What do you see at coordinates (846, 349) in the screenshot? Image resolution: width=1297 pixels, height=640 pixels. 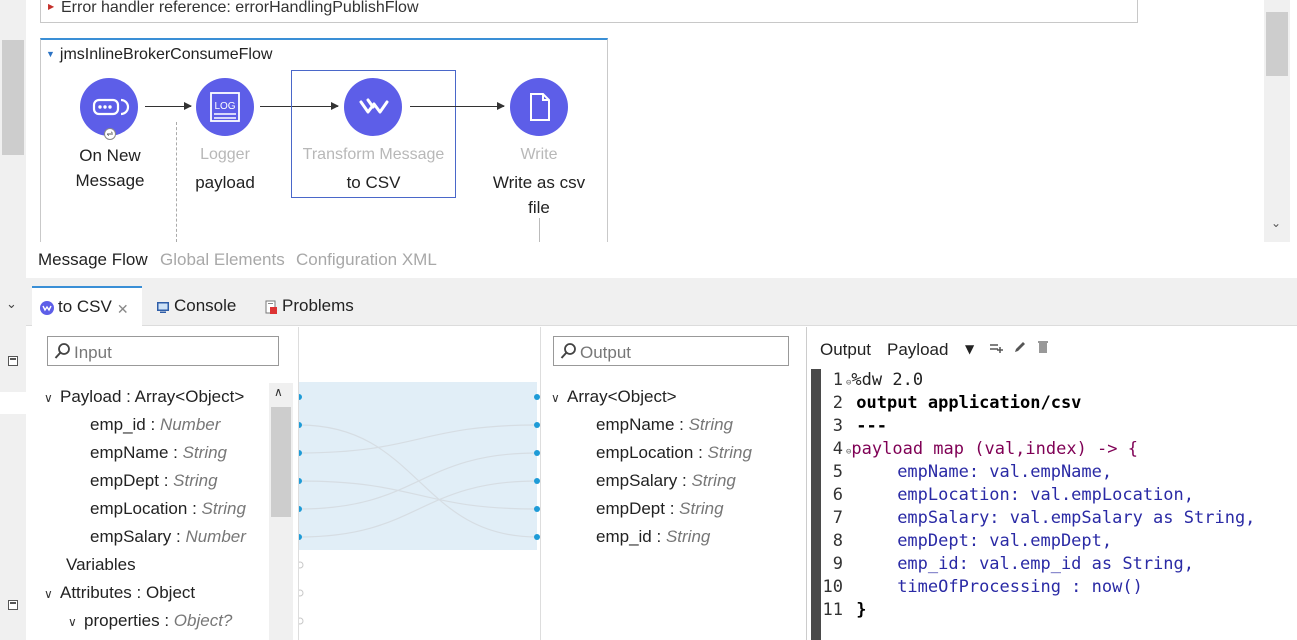 I see `output-label: Output` at bounding box center [846, 349].